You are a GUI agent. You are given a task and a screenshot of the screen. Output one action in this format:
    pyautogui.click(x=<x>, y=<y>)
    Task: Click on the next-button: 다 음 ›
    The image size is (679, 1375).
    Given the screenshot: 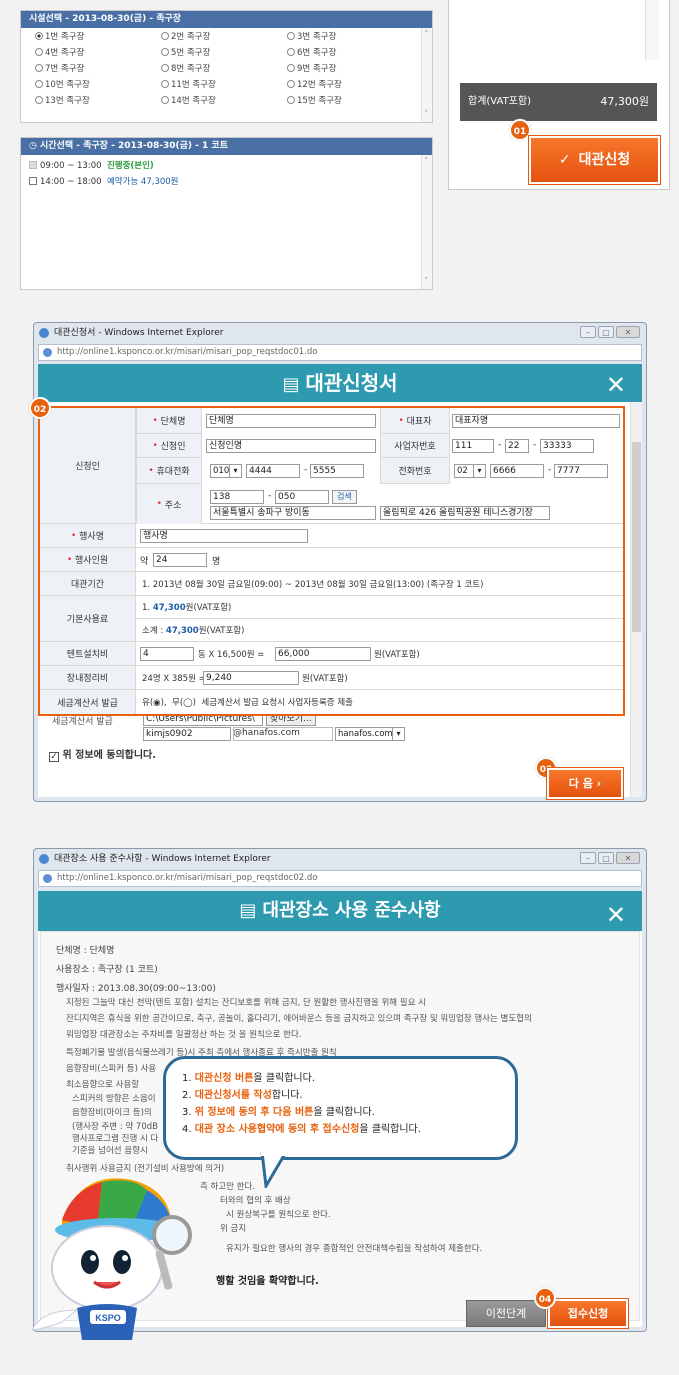 What is the action you would take?
    pyautogui.click(x=585, y=783)
    